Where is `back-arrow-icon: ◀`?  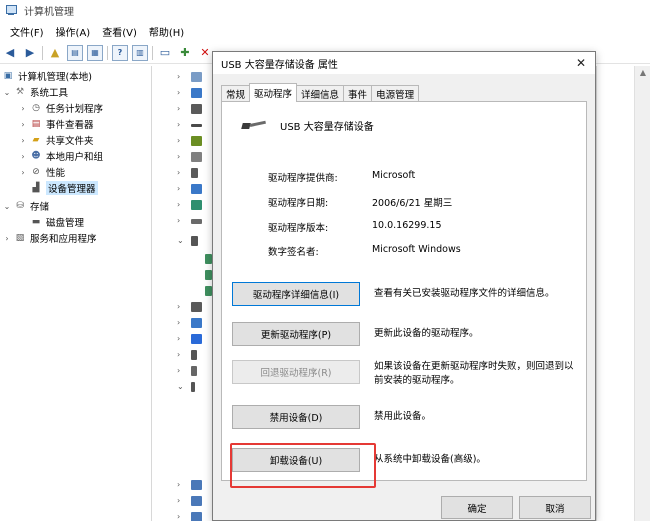 back-arrow-icon: ◀ is located at coordinates (10, 53).